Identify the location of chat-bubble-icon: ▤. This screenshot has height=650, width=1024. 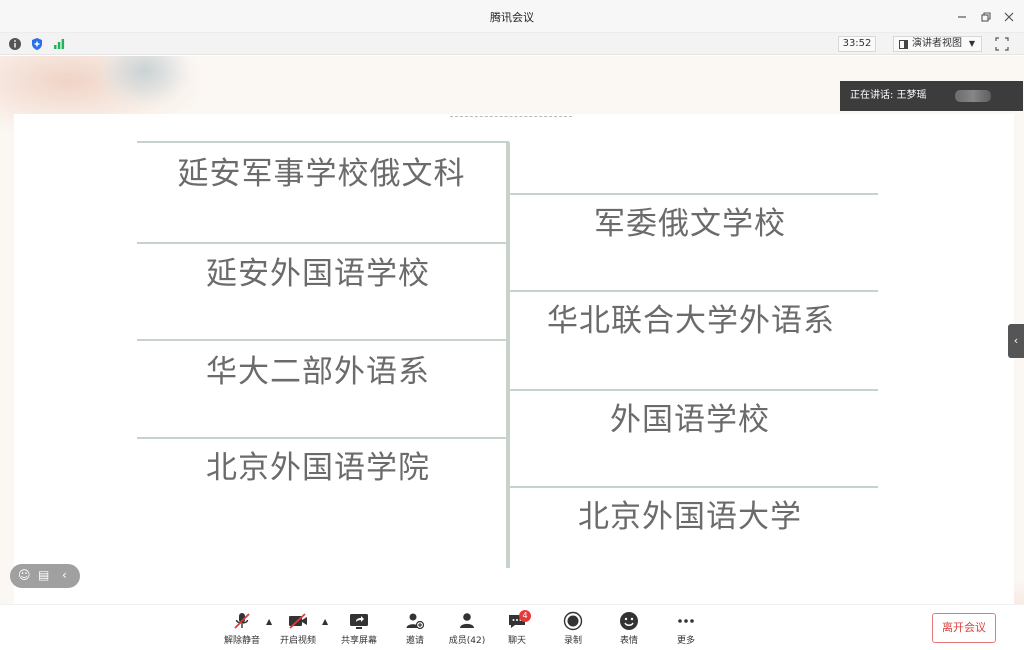
(43, 575).